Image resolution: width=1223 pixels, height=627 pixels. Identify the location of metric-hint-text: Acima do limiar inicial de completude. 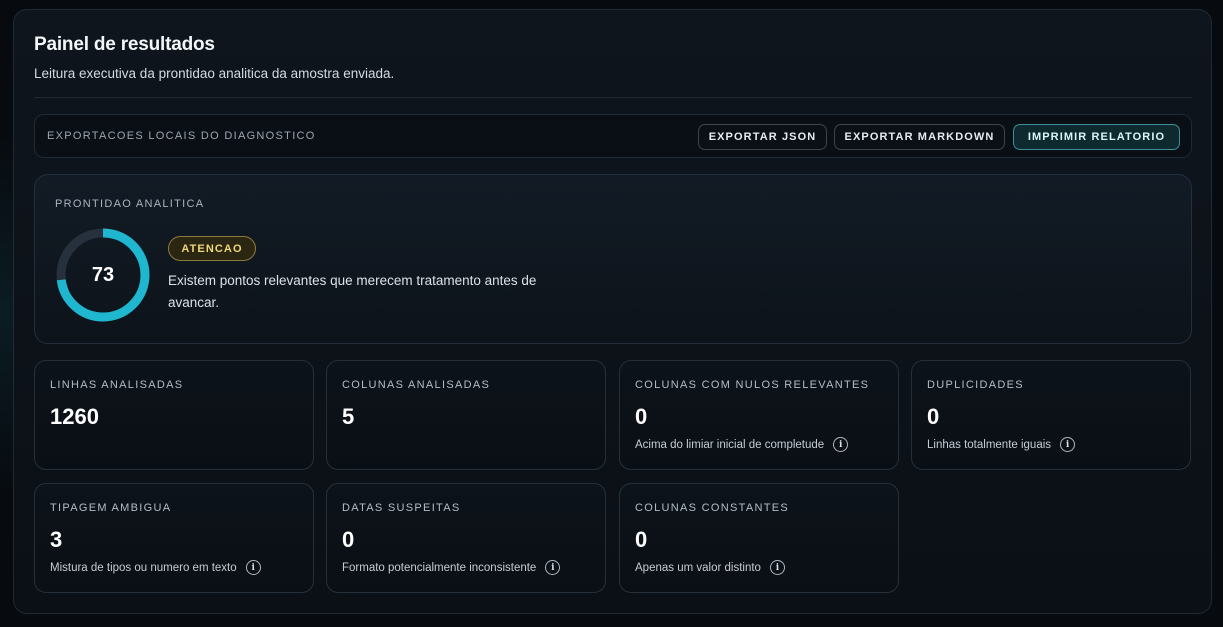
(730, 444).